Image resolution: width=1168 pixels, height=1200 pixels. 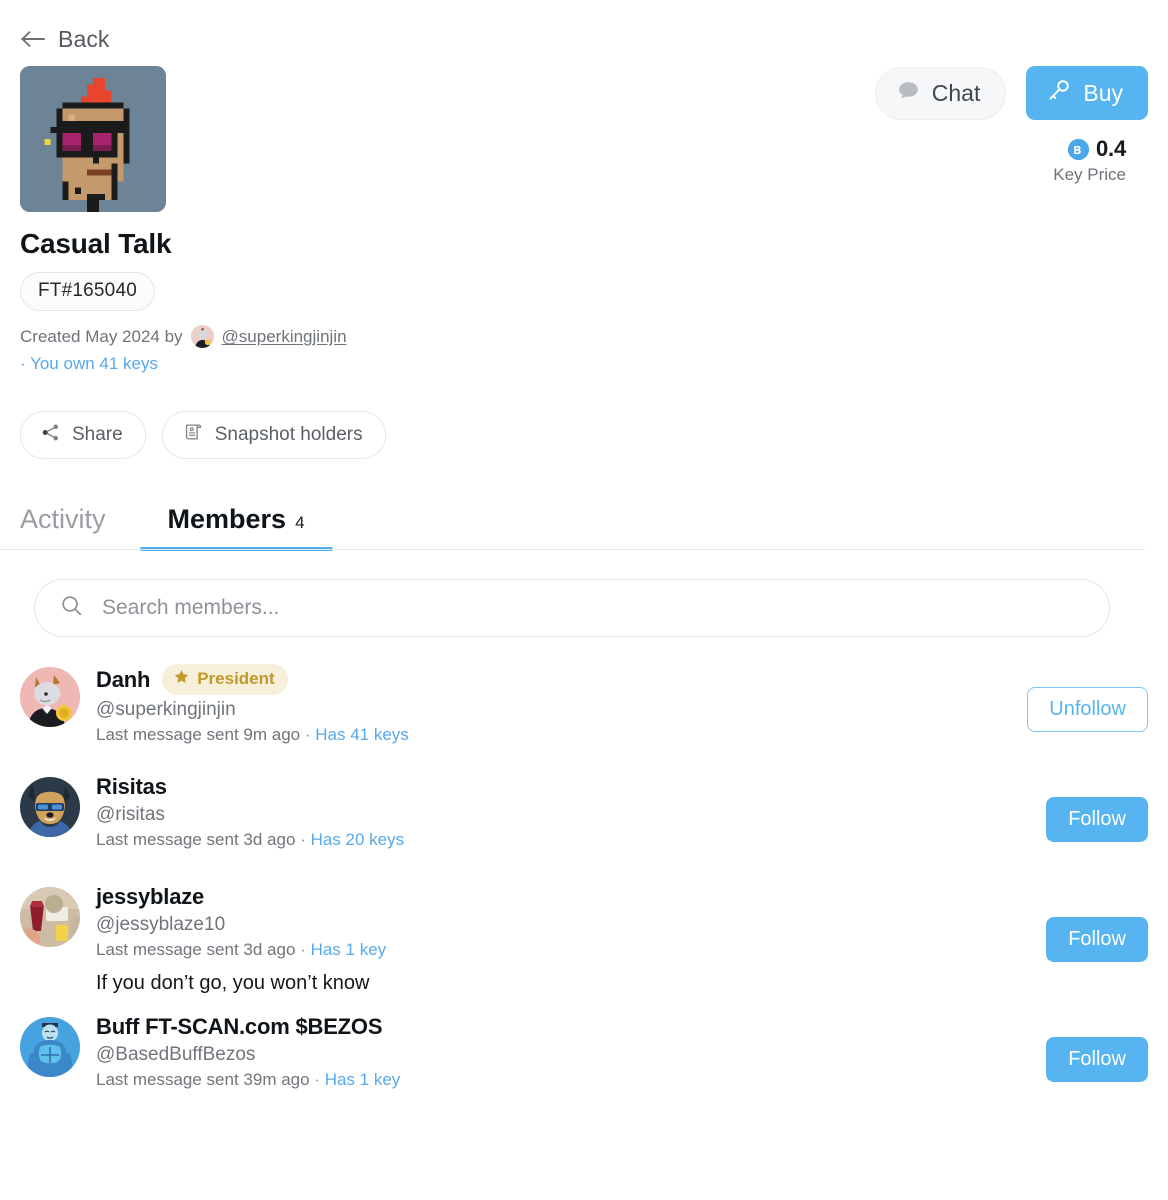 I want to click on member-meta: Last message sent 9m ago · Has 41 keys, so click(x=547, y=735).